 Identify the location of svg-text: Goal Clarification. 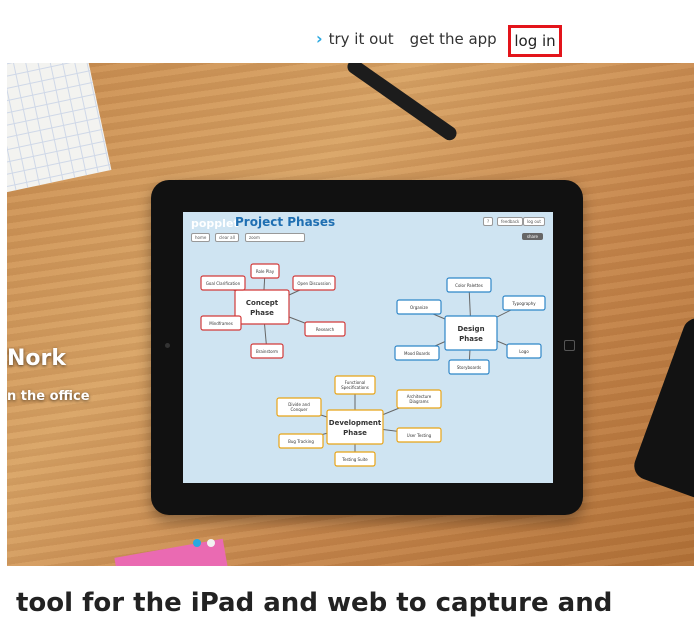
(223, 283).